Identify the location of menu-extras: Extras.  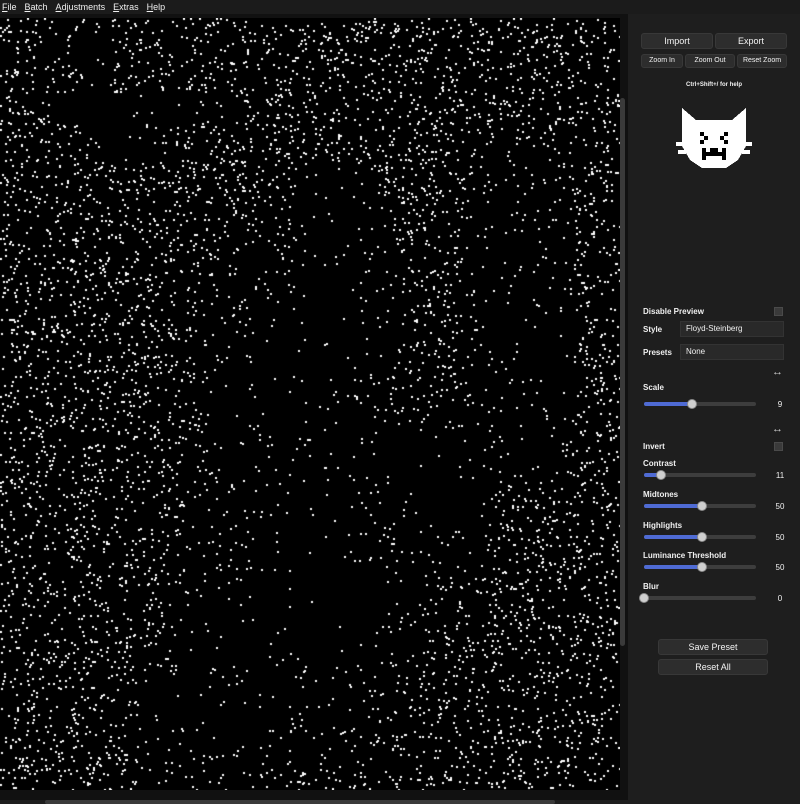
(126, 7).